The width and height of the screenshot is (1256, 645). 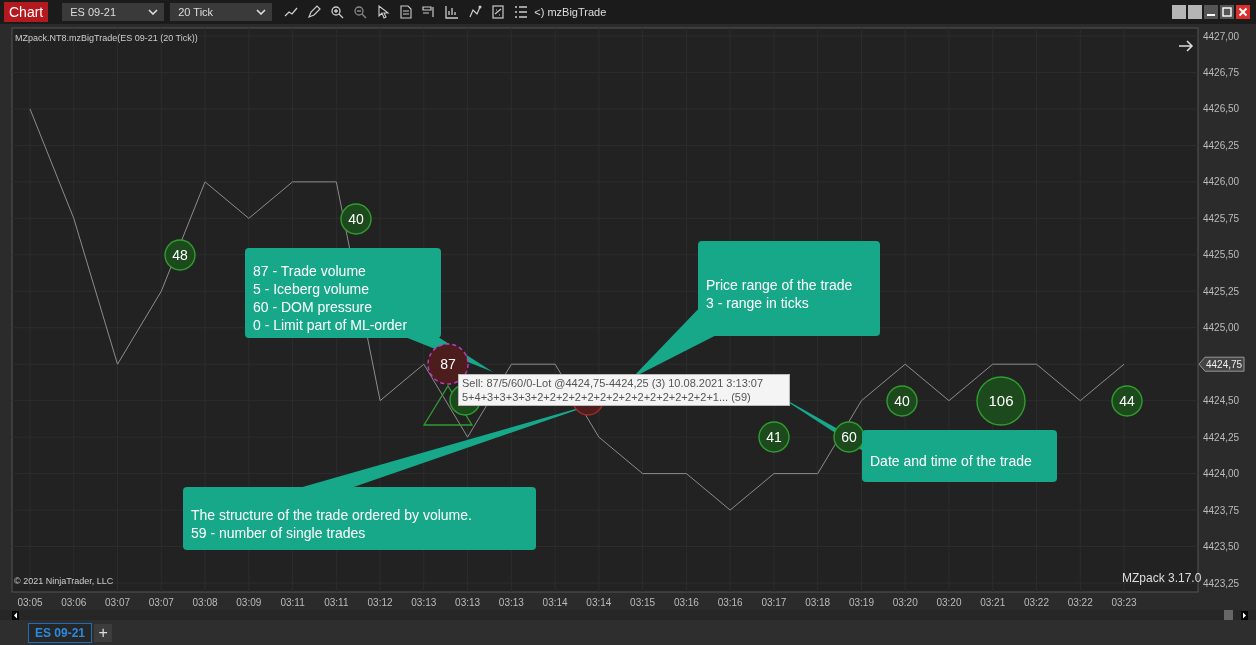 I want to click on indicator-button: <) mzBigTrade, so click(x=570, y=12).